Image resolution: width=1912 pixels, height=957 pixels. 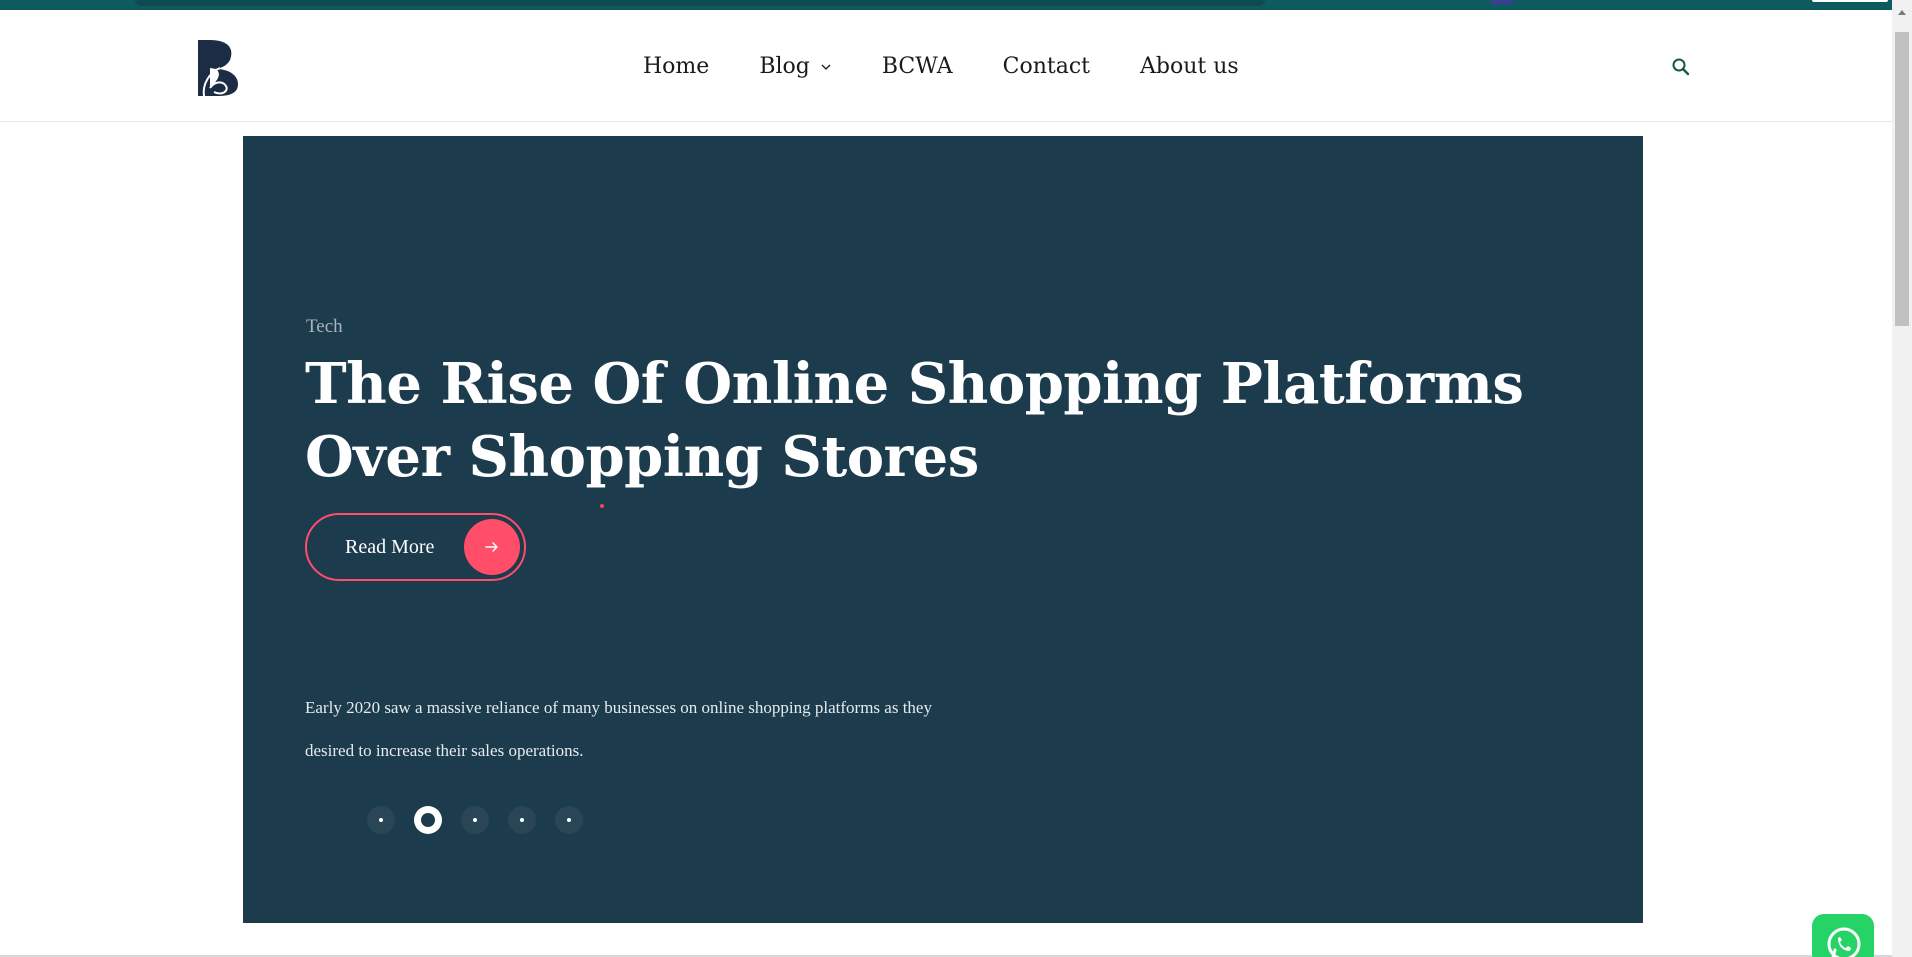 What do you see at coordinates (826, 67) in the screenshot?
I see `chevron-down-icon` at bounding box center [826, 67].